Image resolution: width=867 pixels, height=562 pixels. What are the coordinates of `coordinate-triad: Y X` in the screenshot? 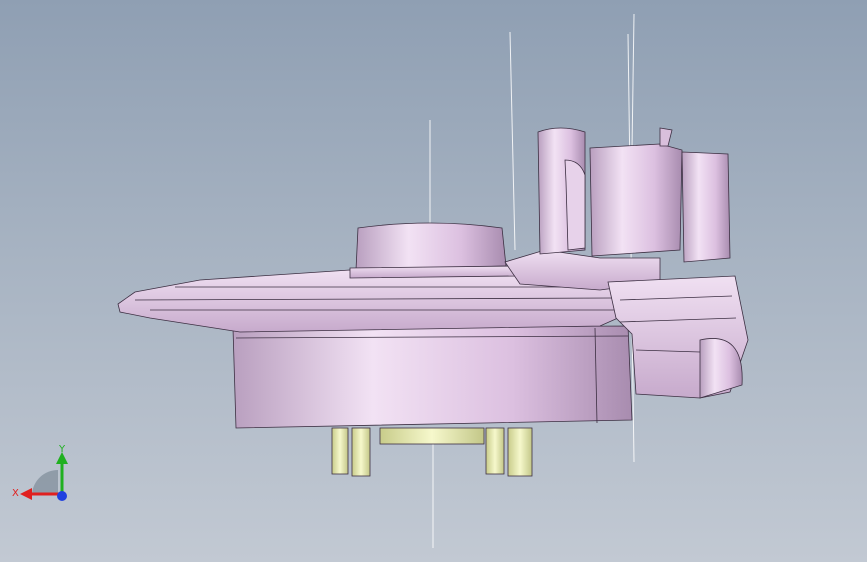 It's located at (40, 472).